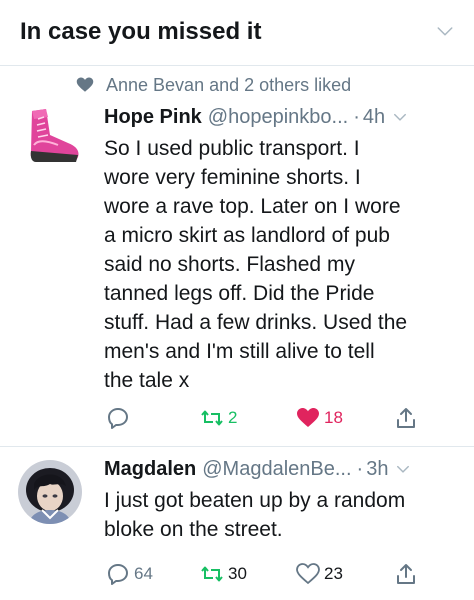 This screenshot has height=600, width=474. What do you see at coordinates (333, 417) in the screenshot?
I see `like-count: 18` at bounding box center [333, 417].